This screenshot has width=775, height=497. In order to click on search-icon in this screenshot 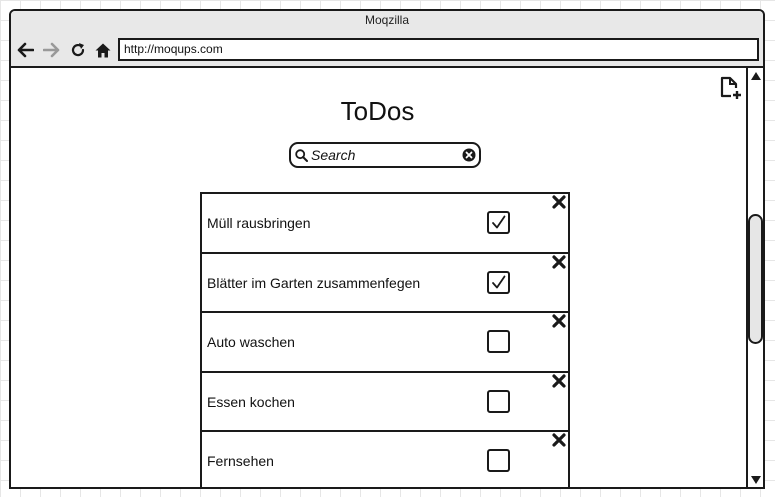, I will do `click(301, 155)`.